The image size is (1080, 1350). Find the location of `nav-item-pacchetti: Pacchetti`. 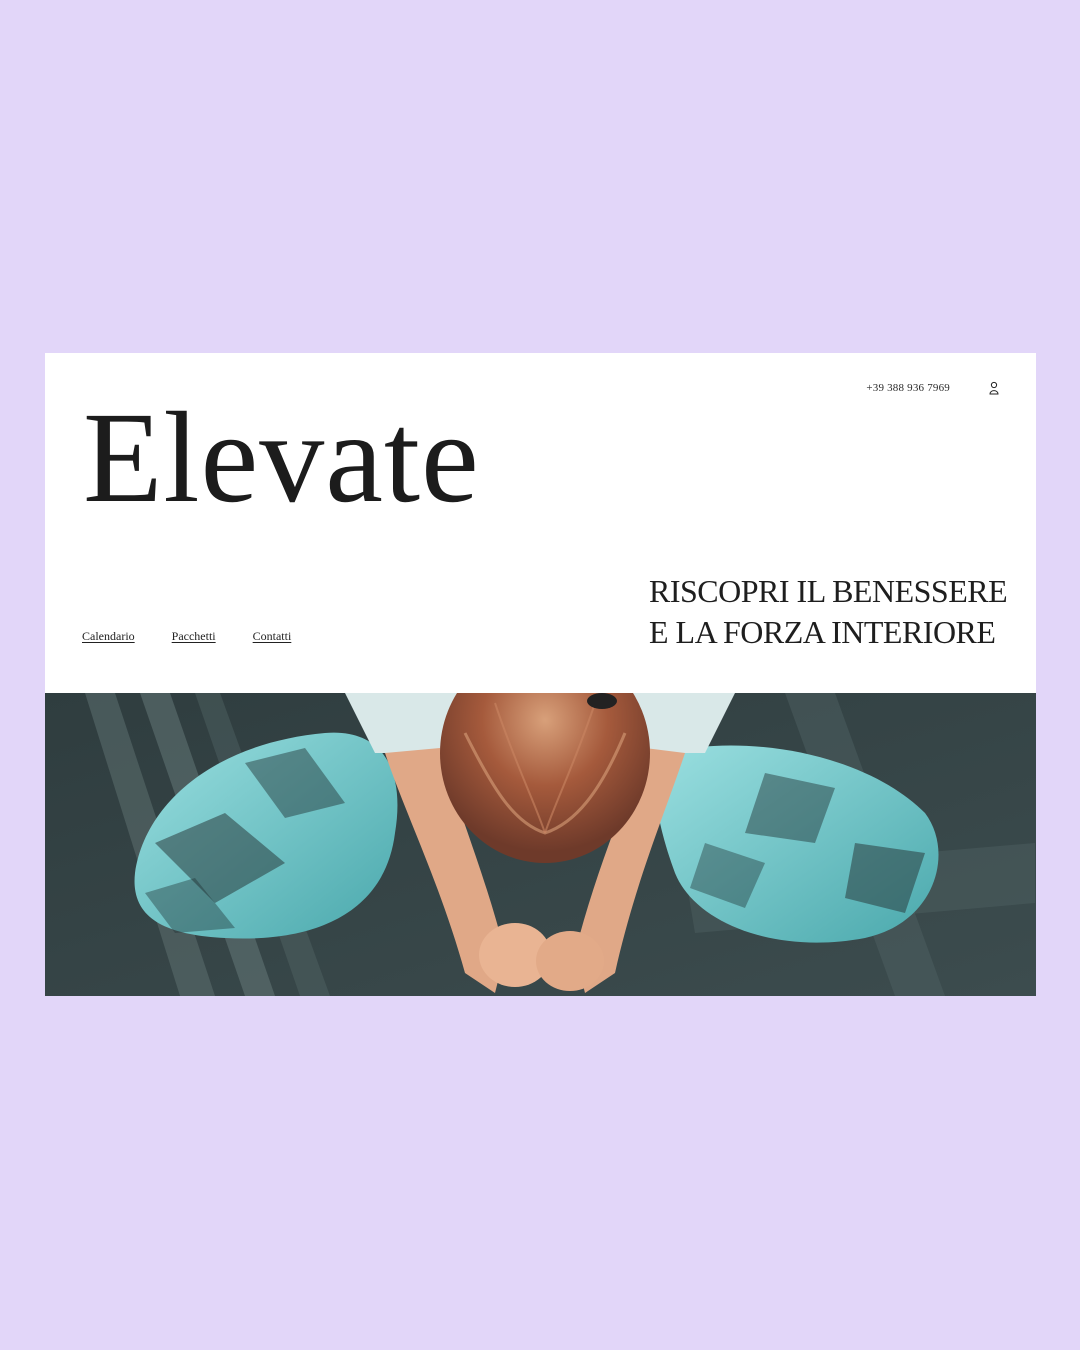

nav-item-pacchetti: Pacchetti is located at coordinates (194, 636).